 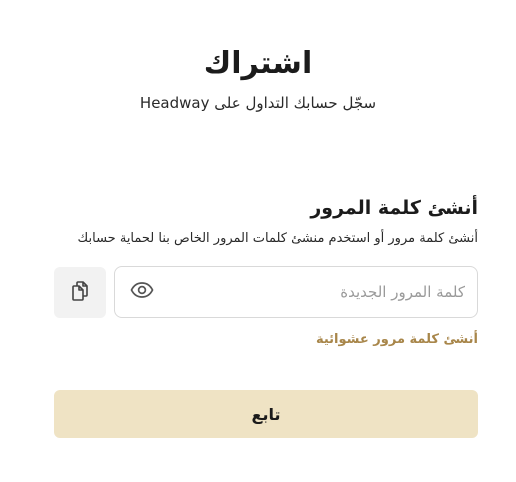 What do you see at coordinates (394, 208) in the screenshot?
I see `password-section-title: أنشئ كلمة المرور` at bounding box center [394, 208].